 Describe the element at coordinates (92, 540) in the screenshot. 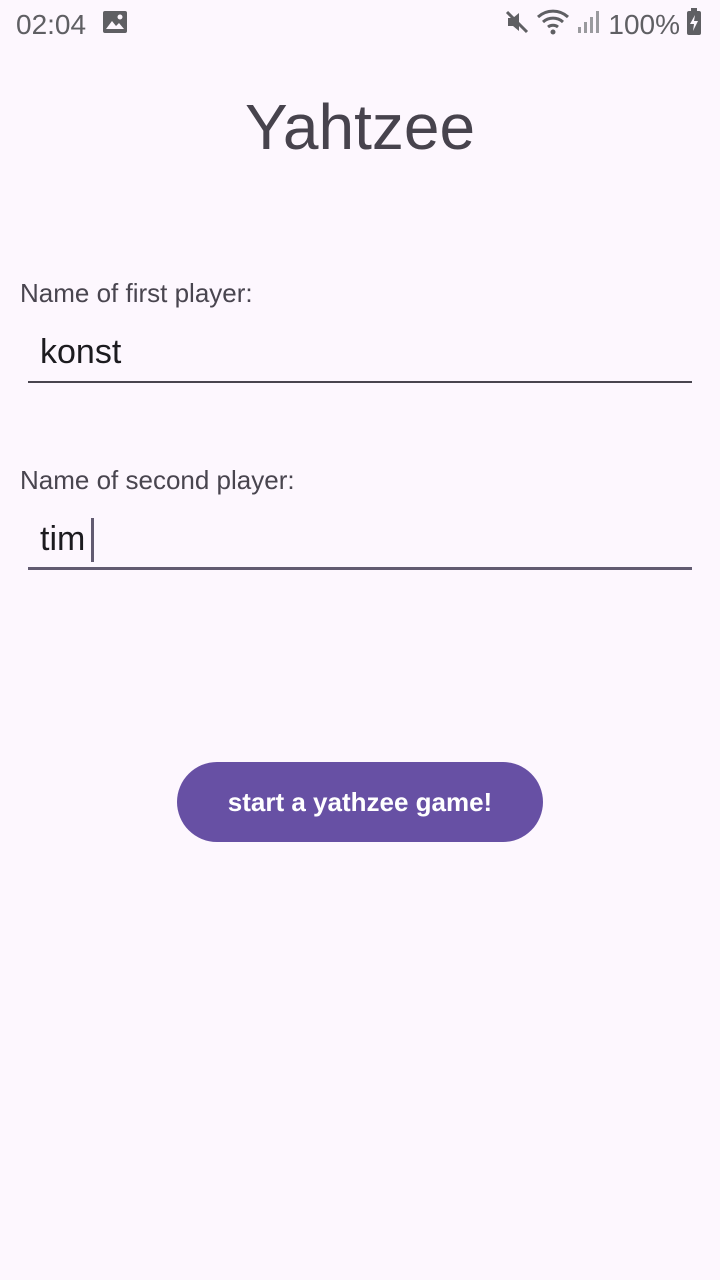

I see `text-cursor` at that location.